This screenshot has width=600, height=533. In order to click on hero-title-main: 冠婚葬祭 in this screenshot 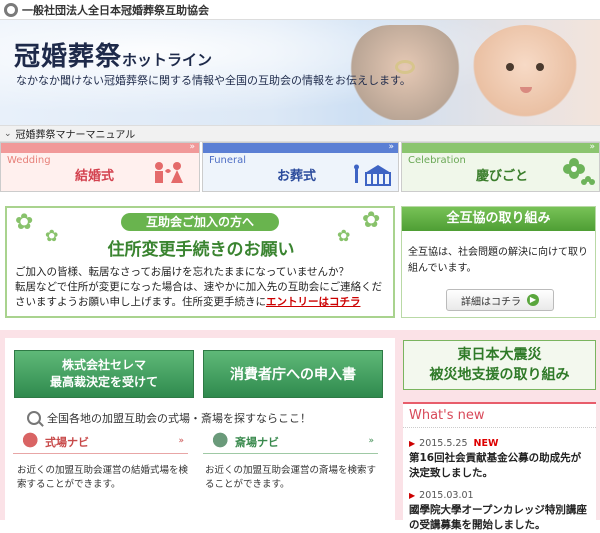, I will do `click(68, 57)`.